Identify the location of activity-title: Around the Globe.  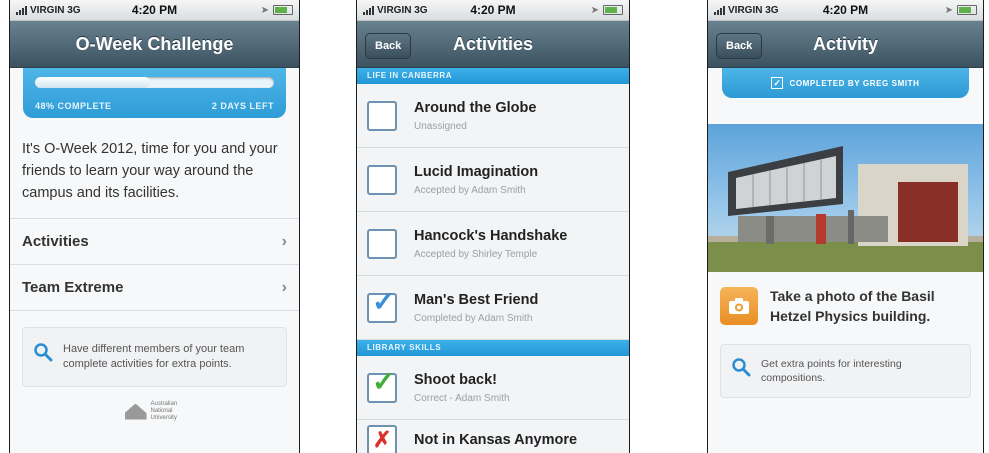
(475, 107).